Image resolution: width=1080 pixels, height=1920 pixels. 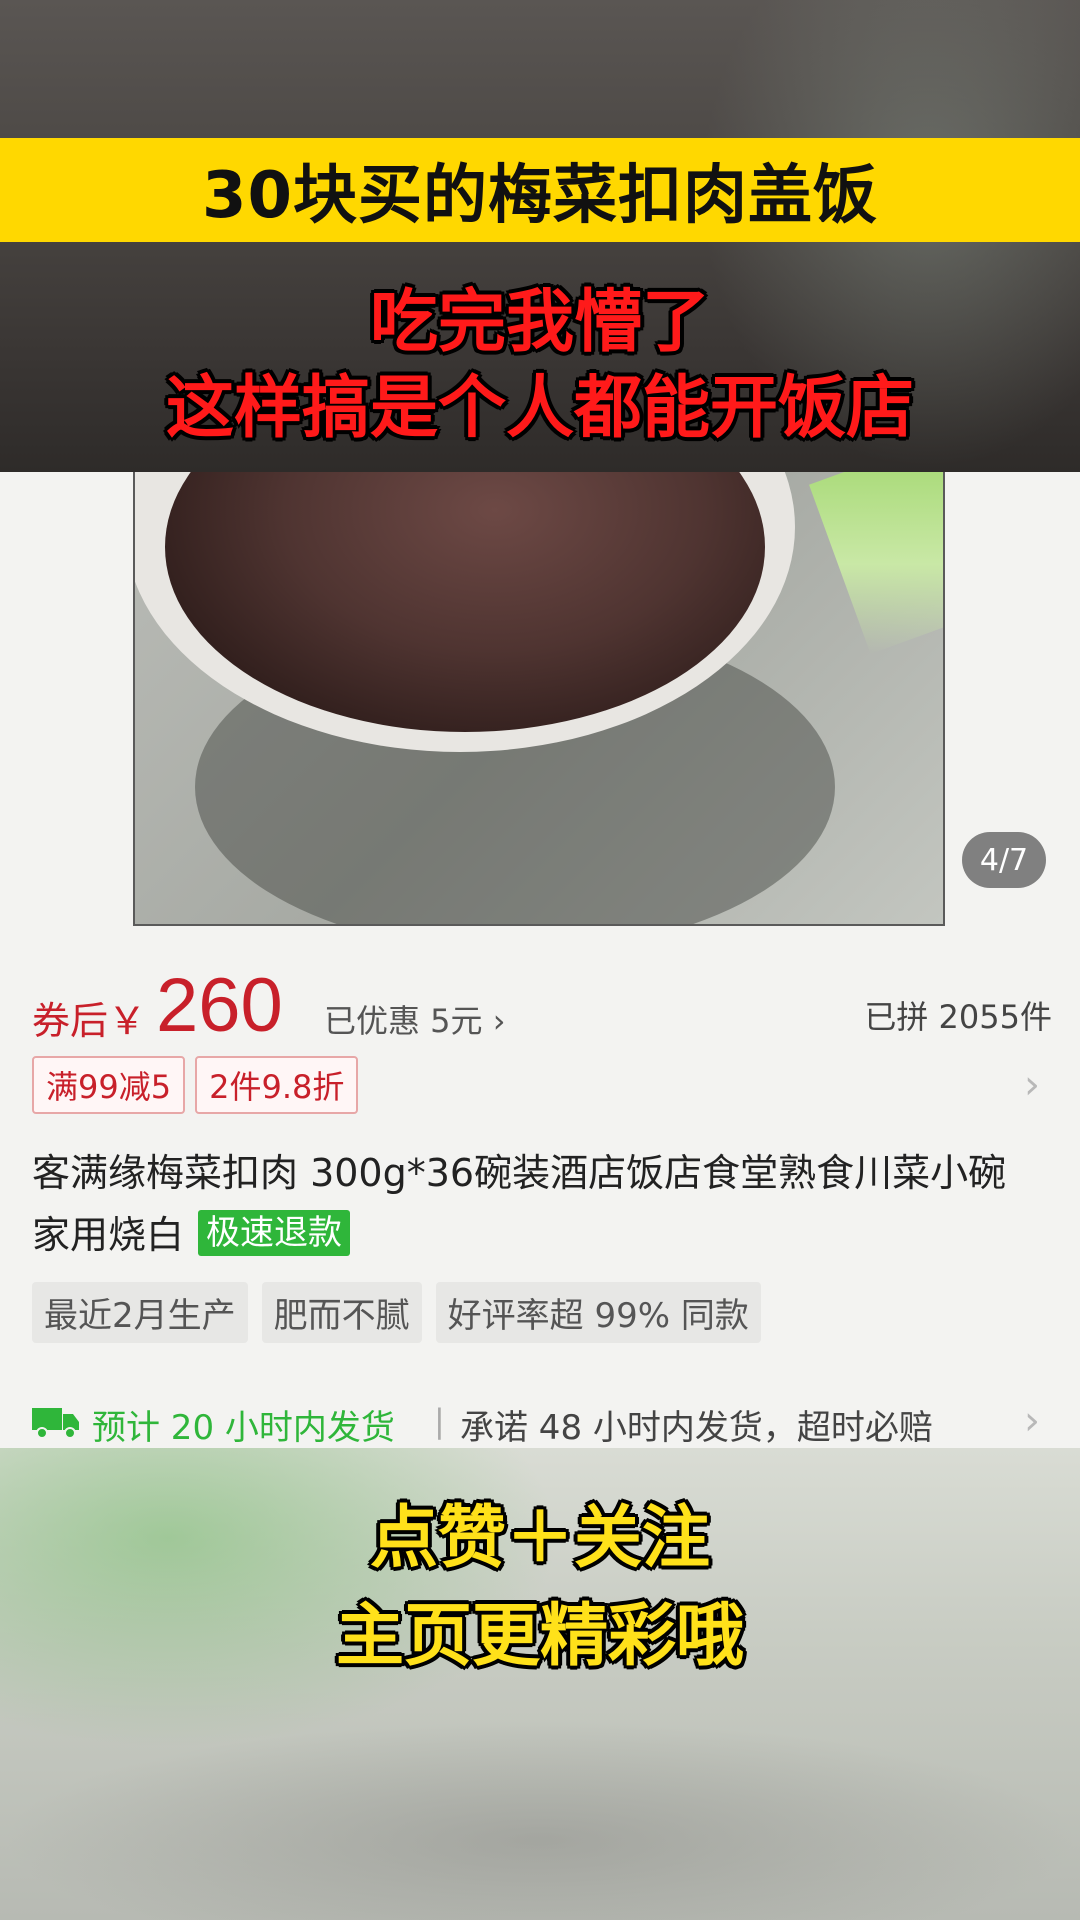 What do you see at coordinates (277, 1085) in the screenshot?
I see `promo-tag: 2件9.8折` at bounding box center [277, 1085].